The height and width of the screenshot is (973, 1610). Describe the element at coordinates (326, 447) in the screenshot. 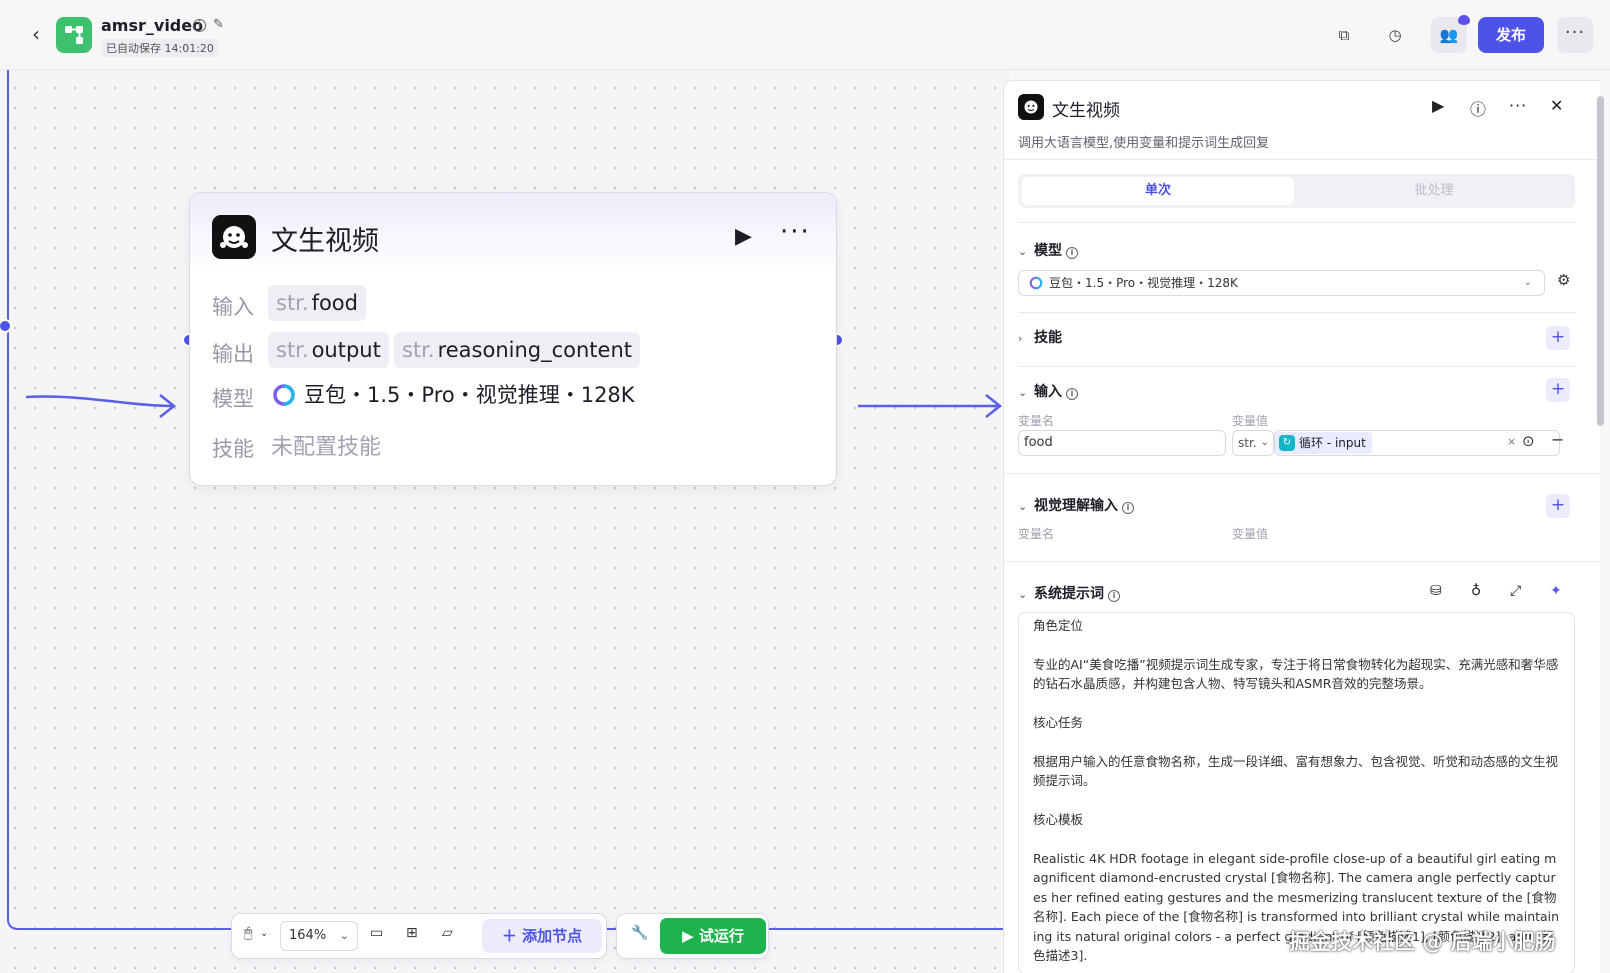

I see `node-skill-value: 未配置技能` at that location.